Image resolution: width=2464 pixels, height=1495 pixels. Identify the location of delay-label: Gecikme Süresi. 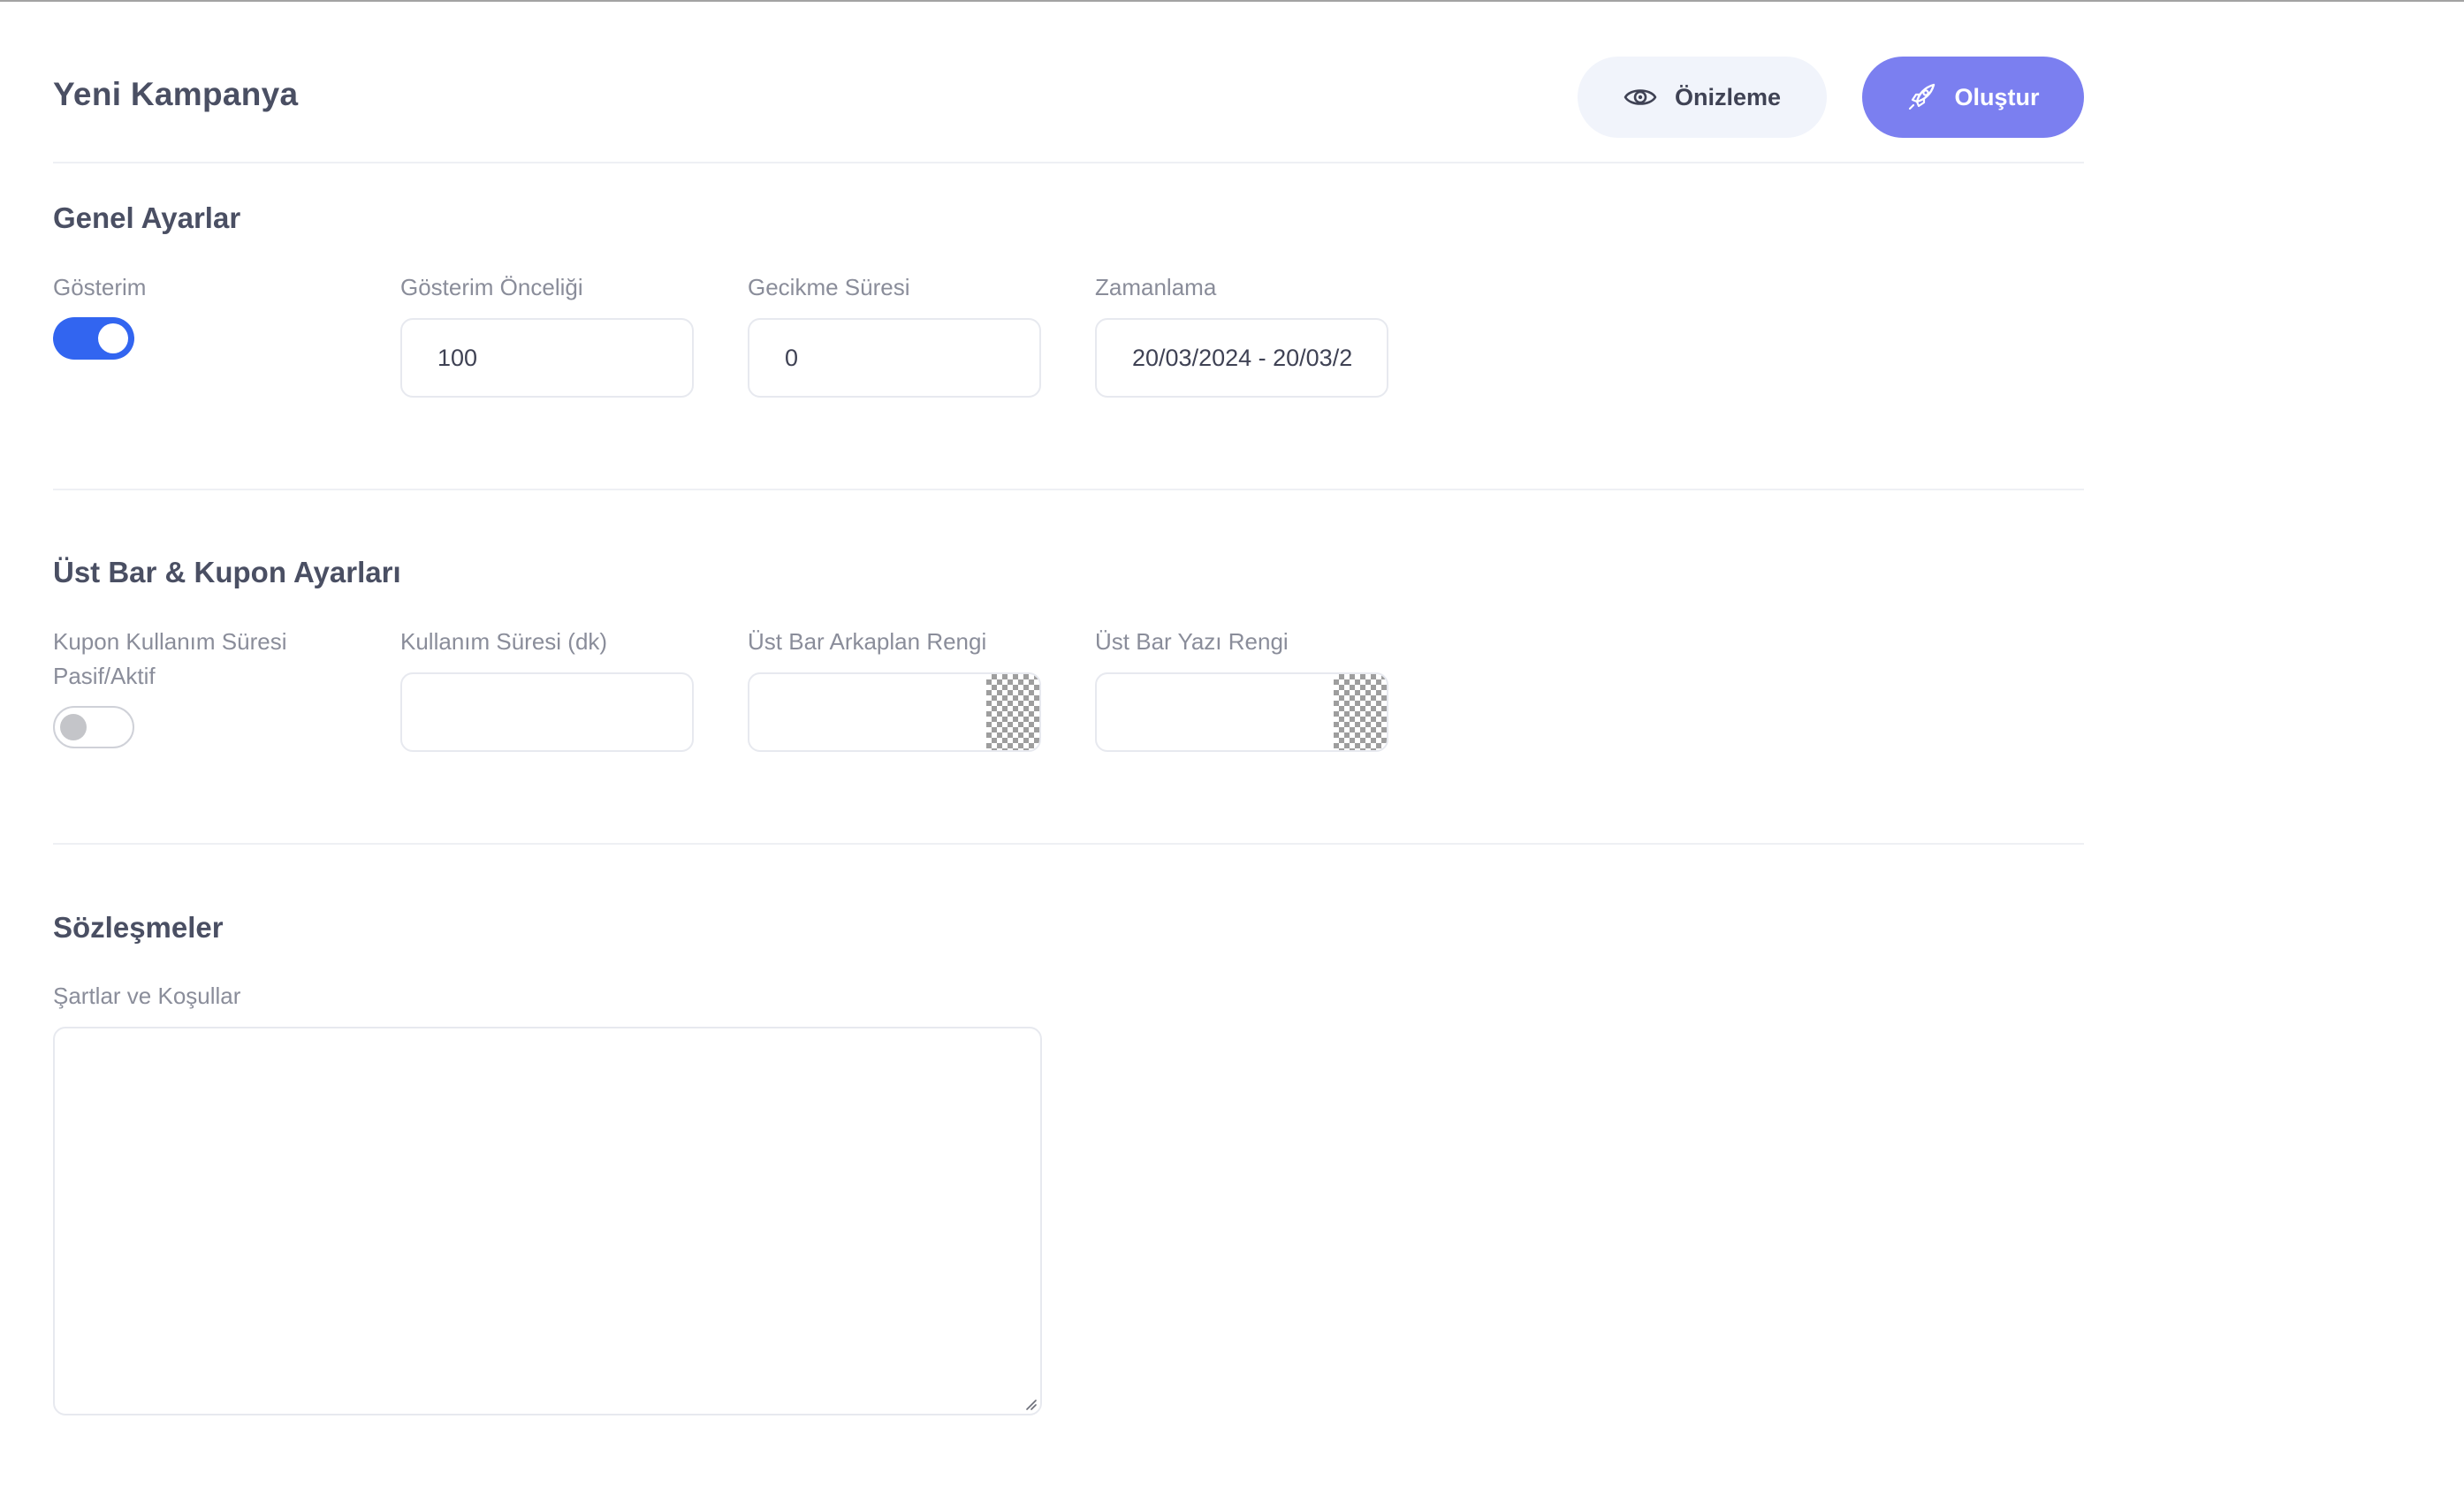
(829, 287).